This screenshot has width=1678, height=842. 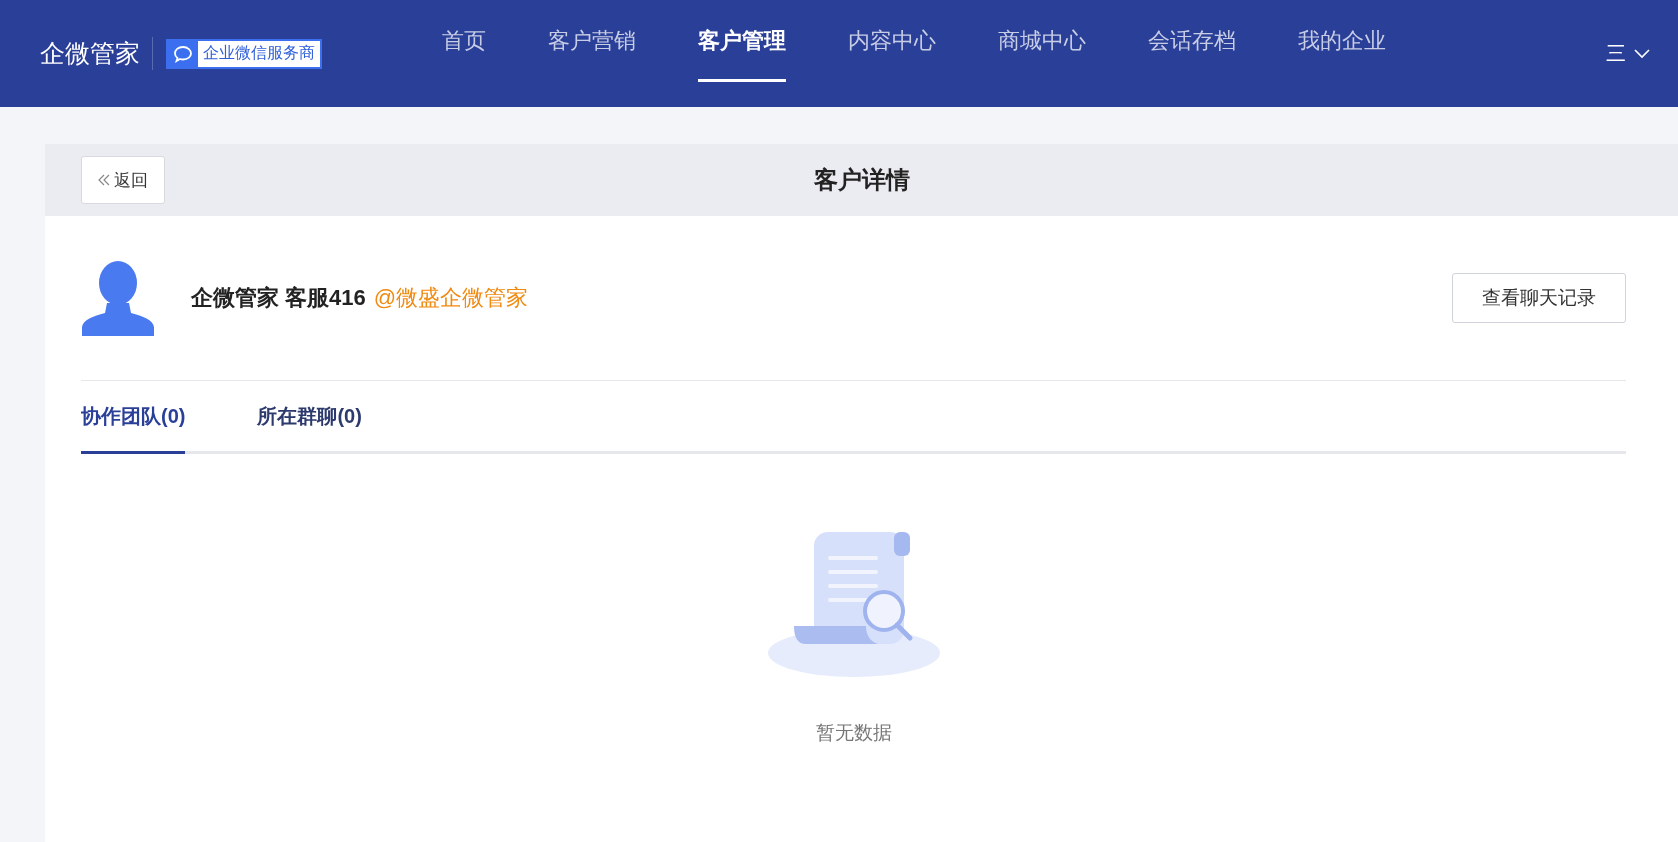 What do you see at coordinates (309, 417) in the screenshot?
I see `tab: 所在群聊(0)` at bounding box center [309, 417].